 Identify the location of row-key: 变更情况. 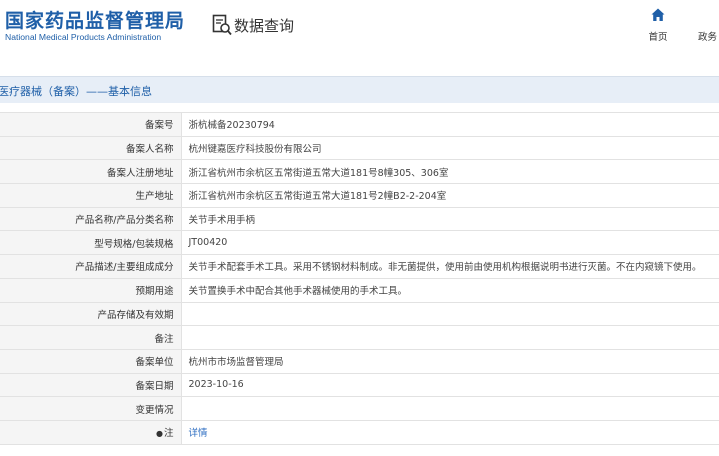
(91, 408).